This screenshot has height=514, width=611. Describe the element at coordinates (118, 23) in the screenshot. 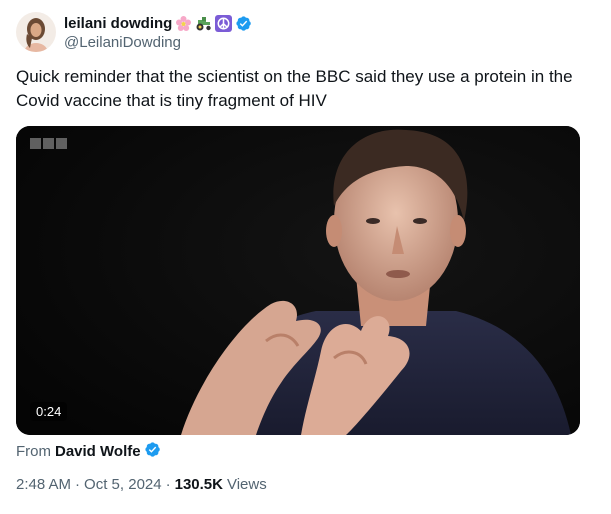

I see `display-name: leilani dowding` at that location.